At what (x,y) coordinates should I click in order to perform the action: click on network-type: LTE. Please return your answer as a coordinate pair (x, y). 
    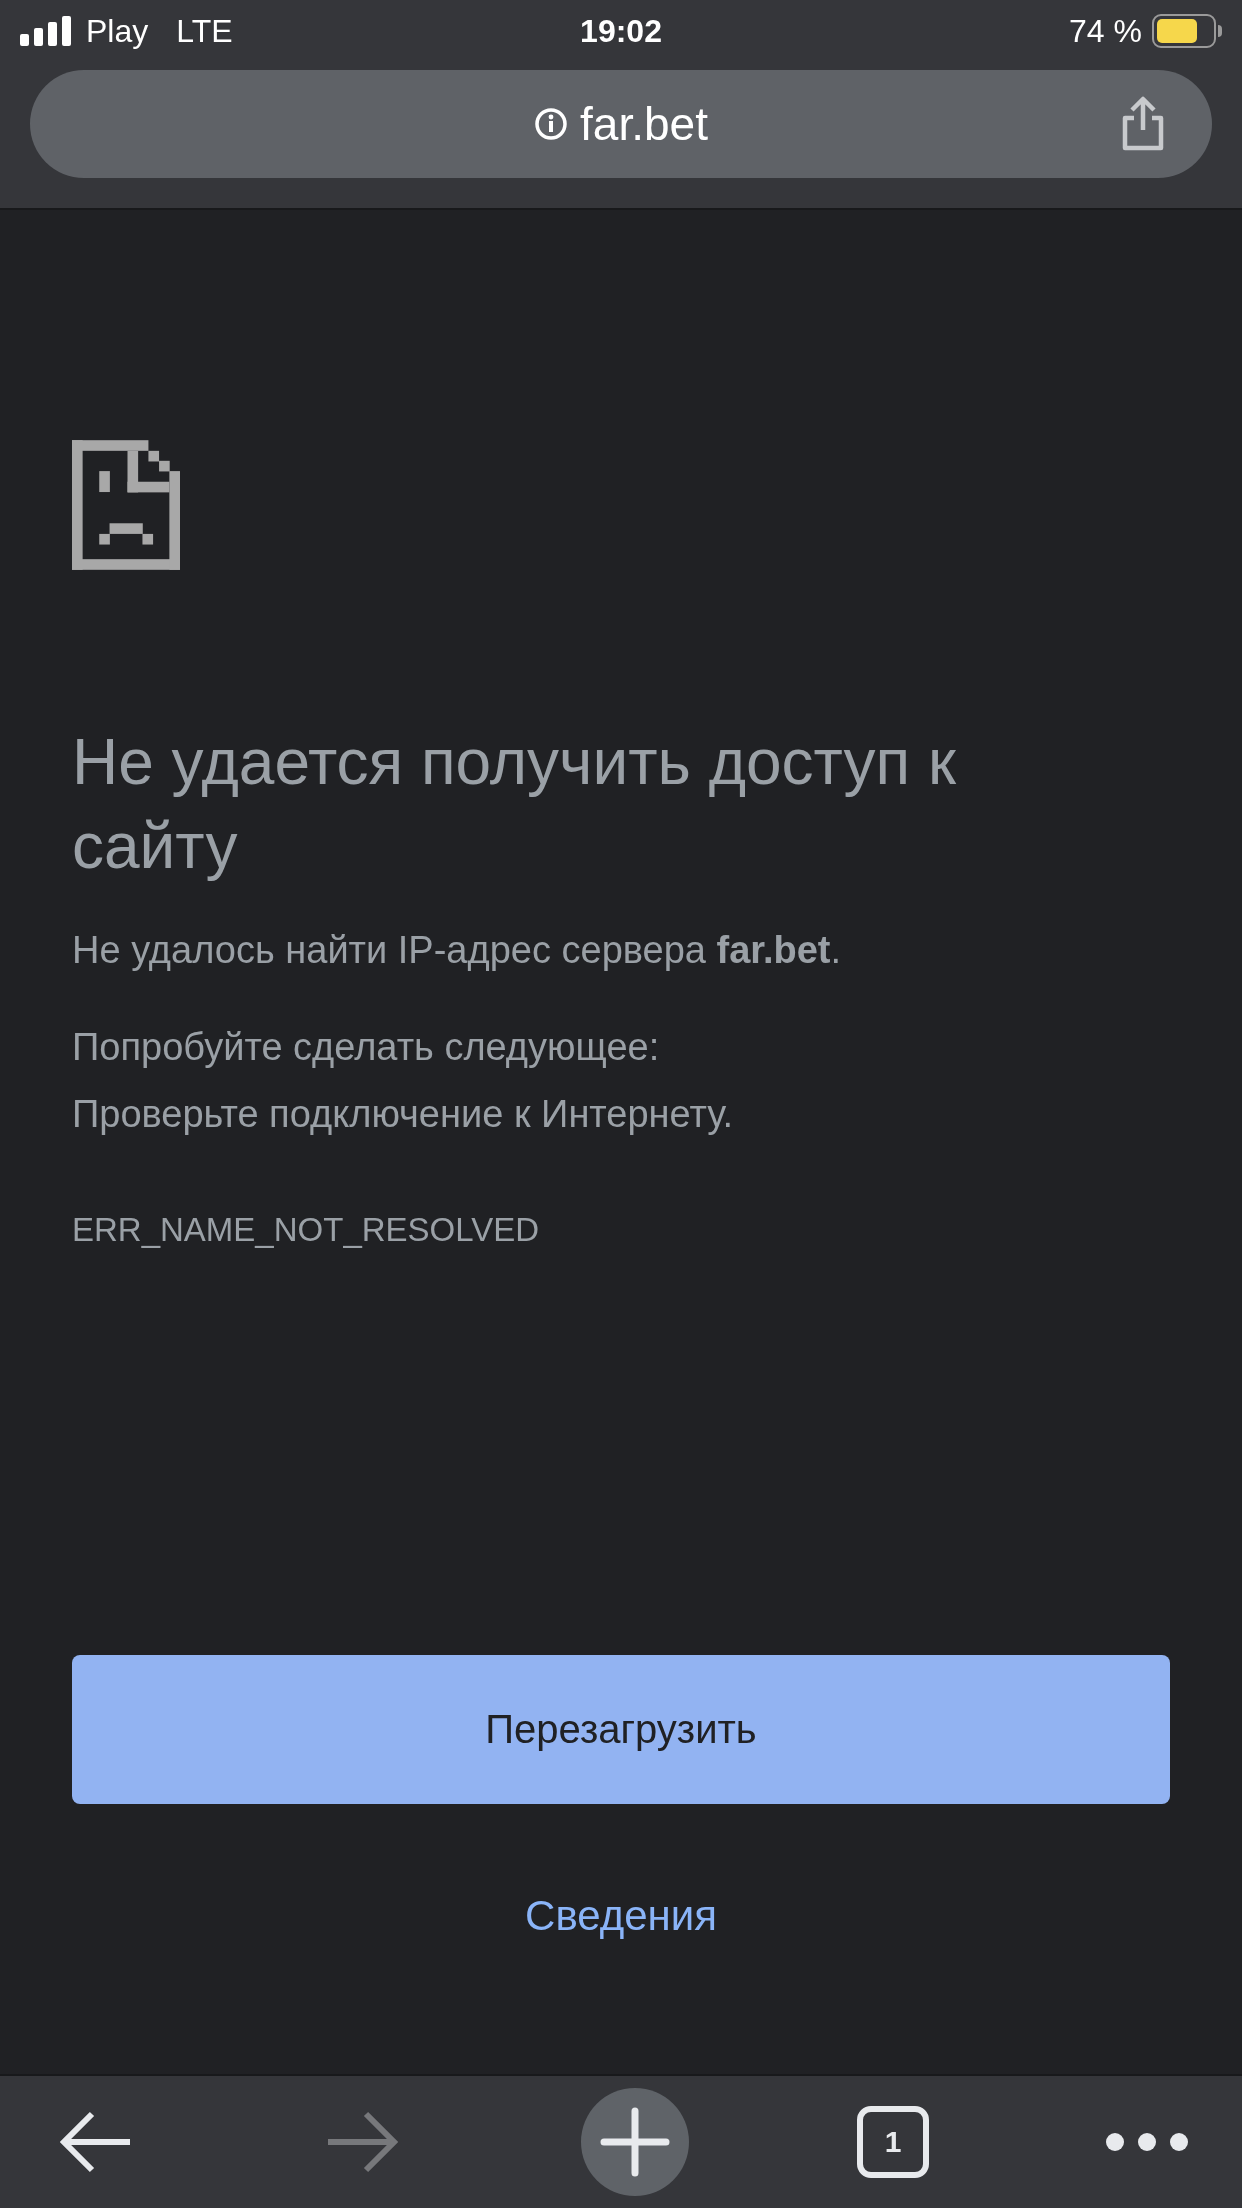
    Looking at the image, I should click on (204, 31).